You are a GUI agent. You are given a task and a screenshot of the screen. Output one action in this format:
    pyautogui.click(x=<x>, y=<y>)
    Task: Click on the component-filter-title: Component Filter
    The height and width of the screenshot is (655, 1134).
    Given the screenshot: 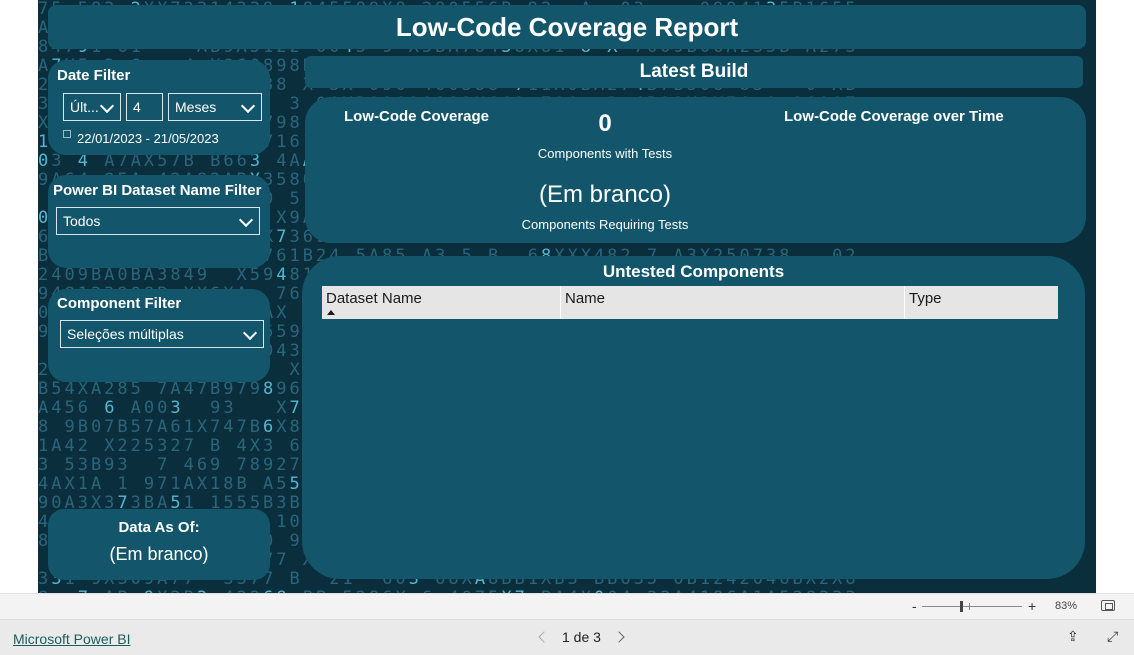 What is the action you would take?
    pyautogui.click(x=119, y=303)
    